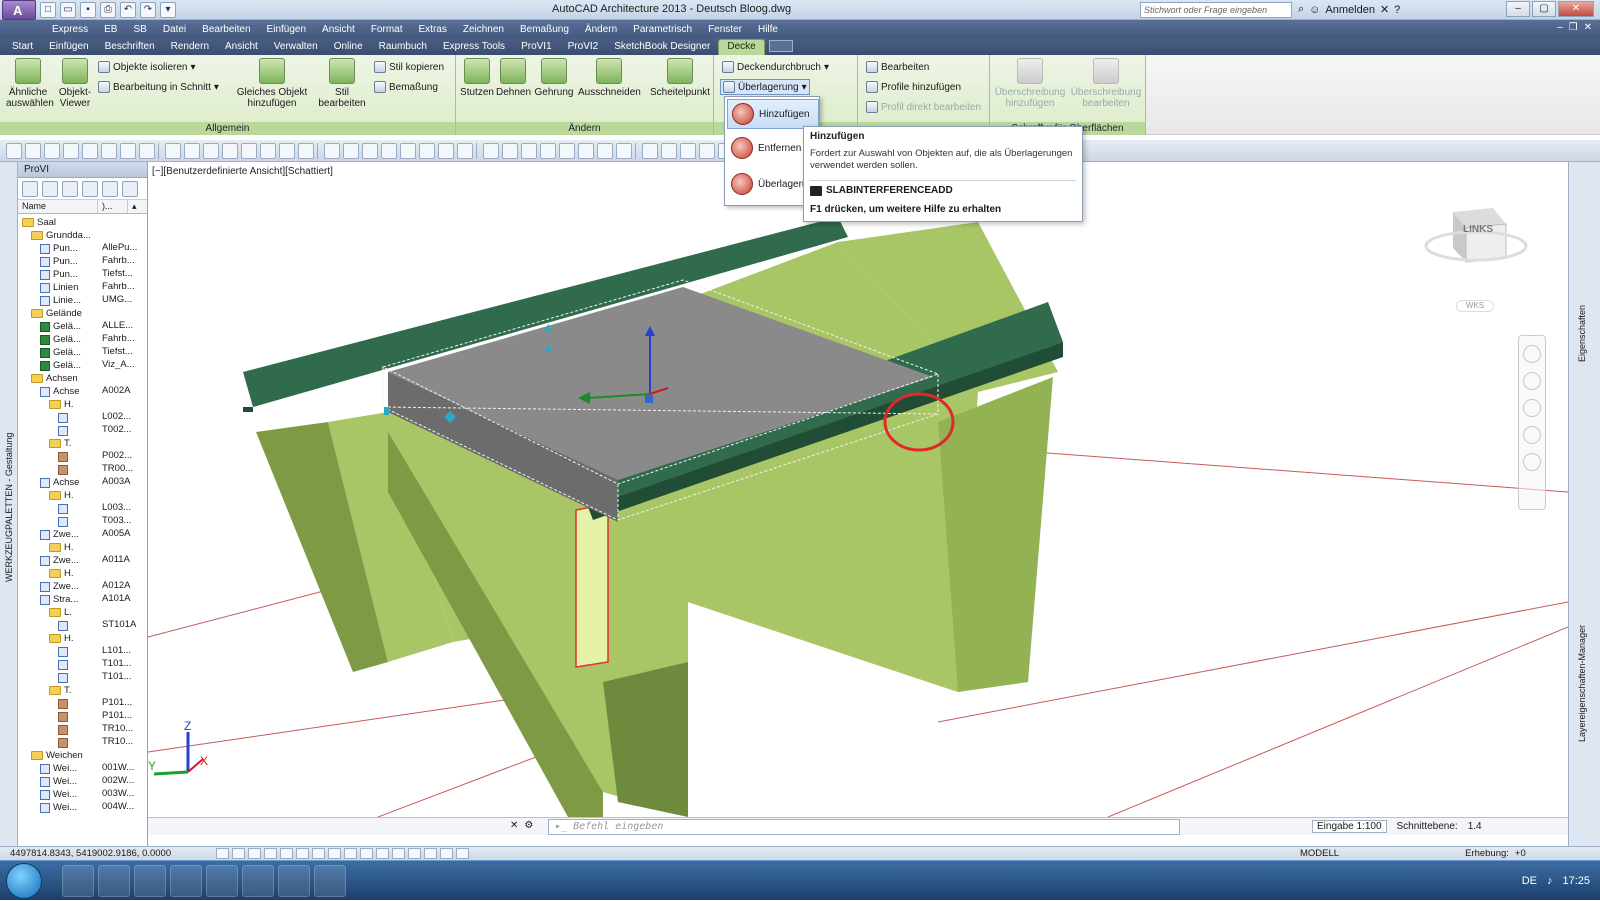  Describe the element at coordinates (294, 881) in the screenshot. I see `pdf-icon` at that location.